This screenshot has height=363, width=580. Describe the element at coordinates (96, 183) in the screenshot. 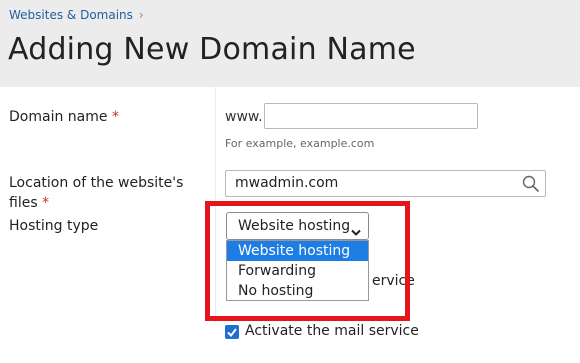

I see `location-label-line1: Location of the website's` at that location.